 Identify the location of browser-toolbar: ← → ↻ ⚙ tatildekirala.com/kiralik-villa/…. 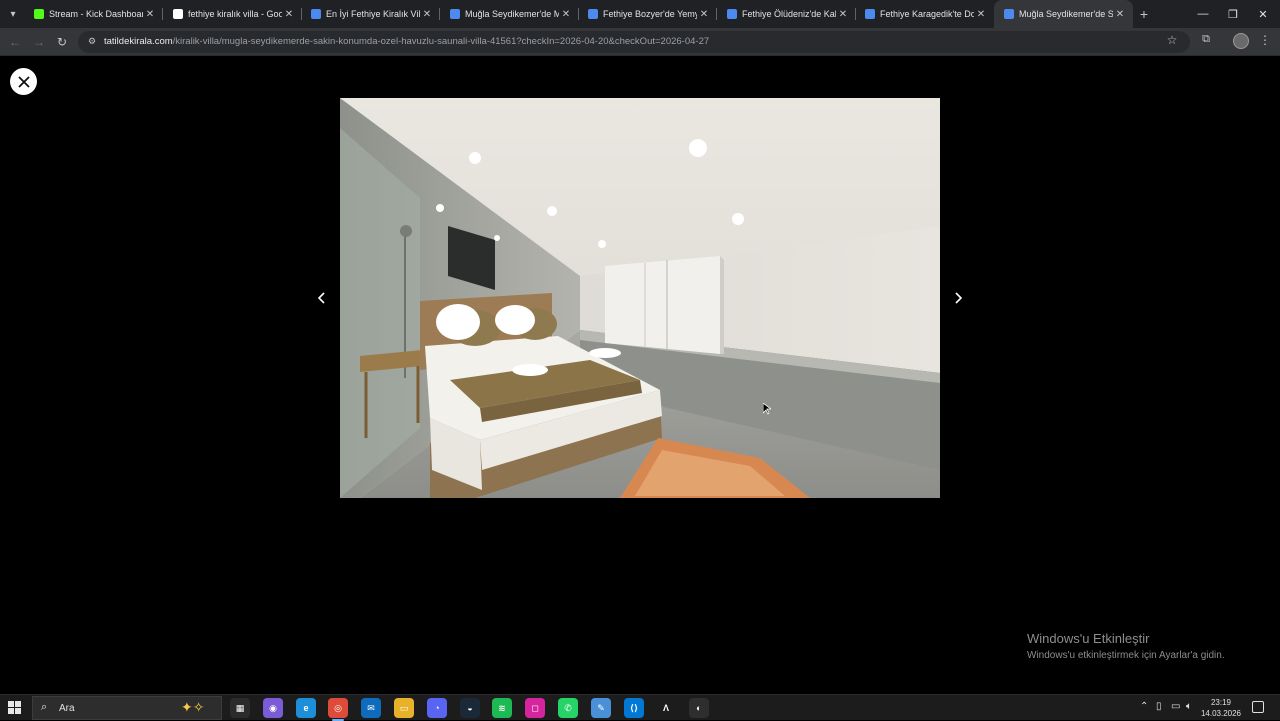
(640, 42).